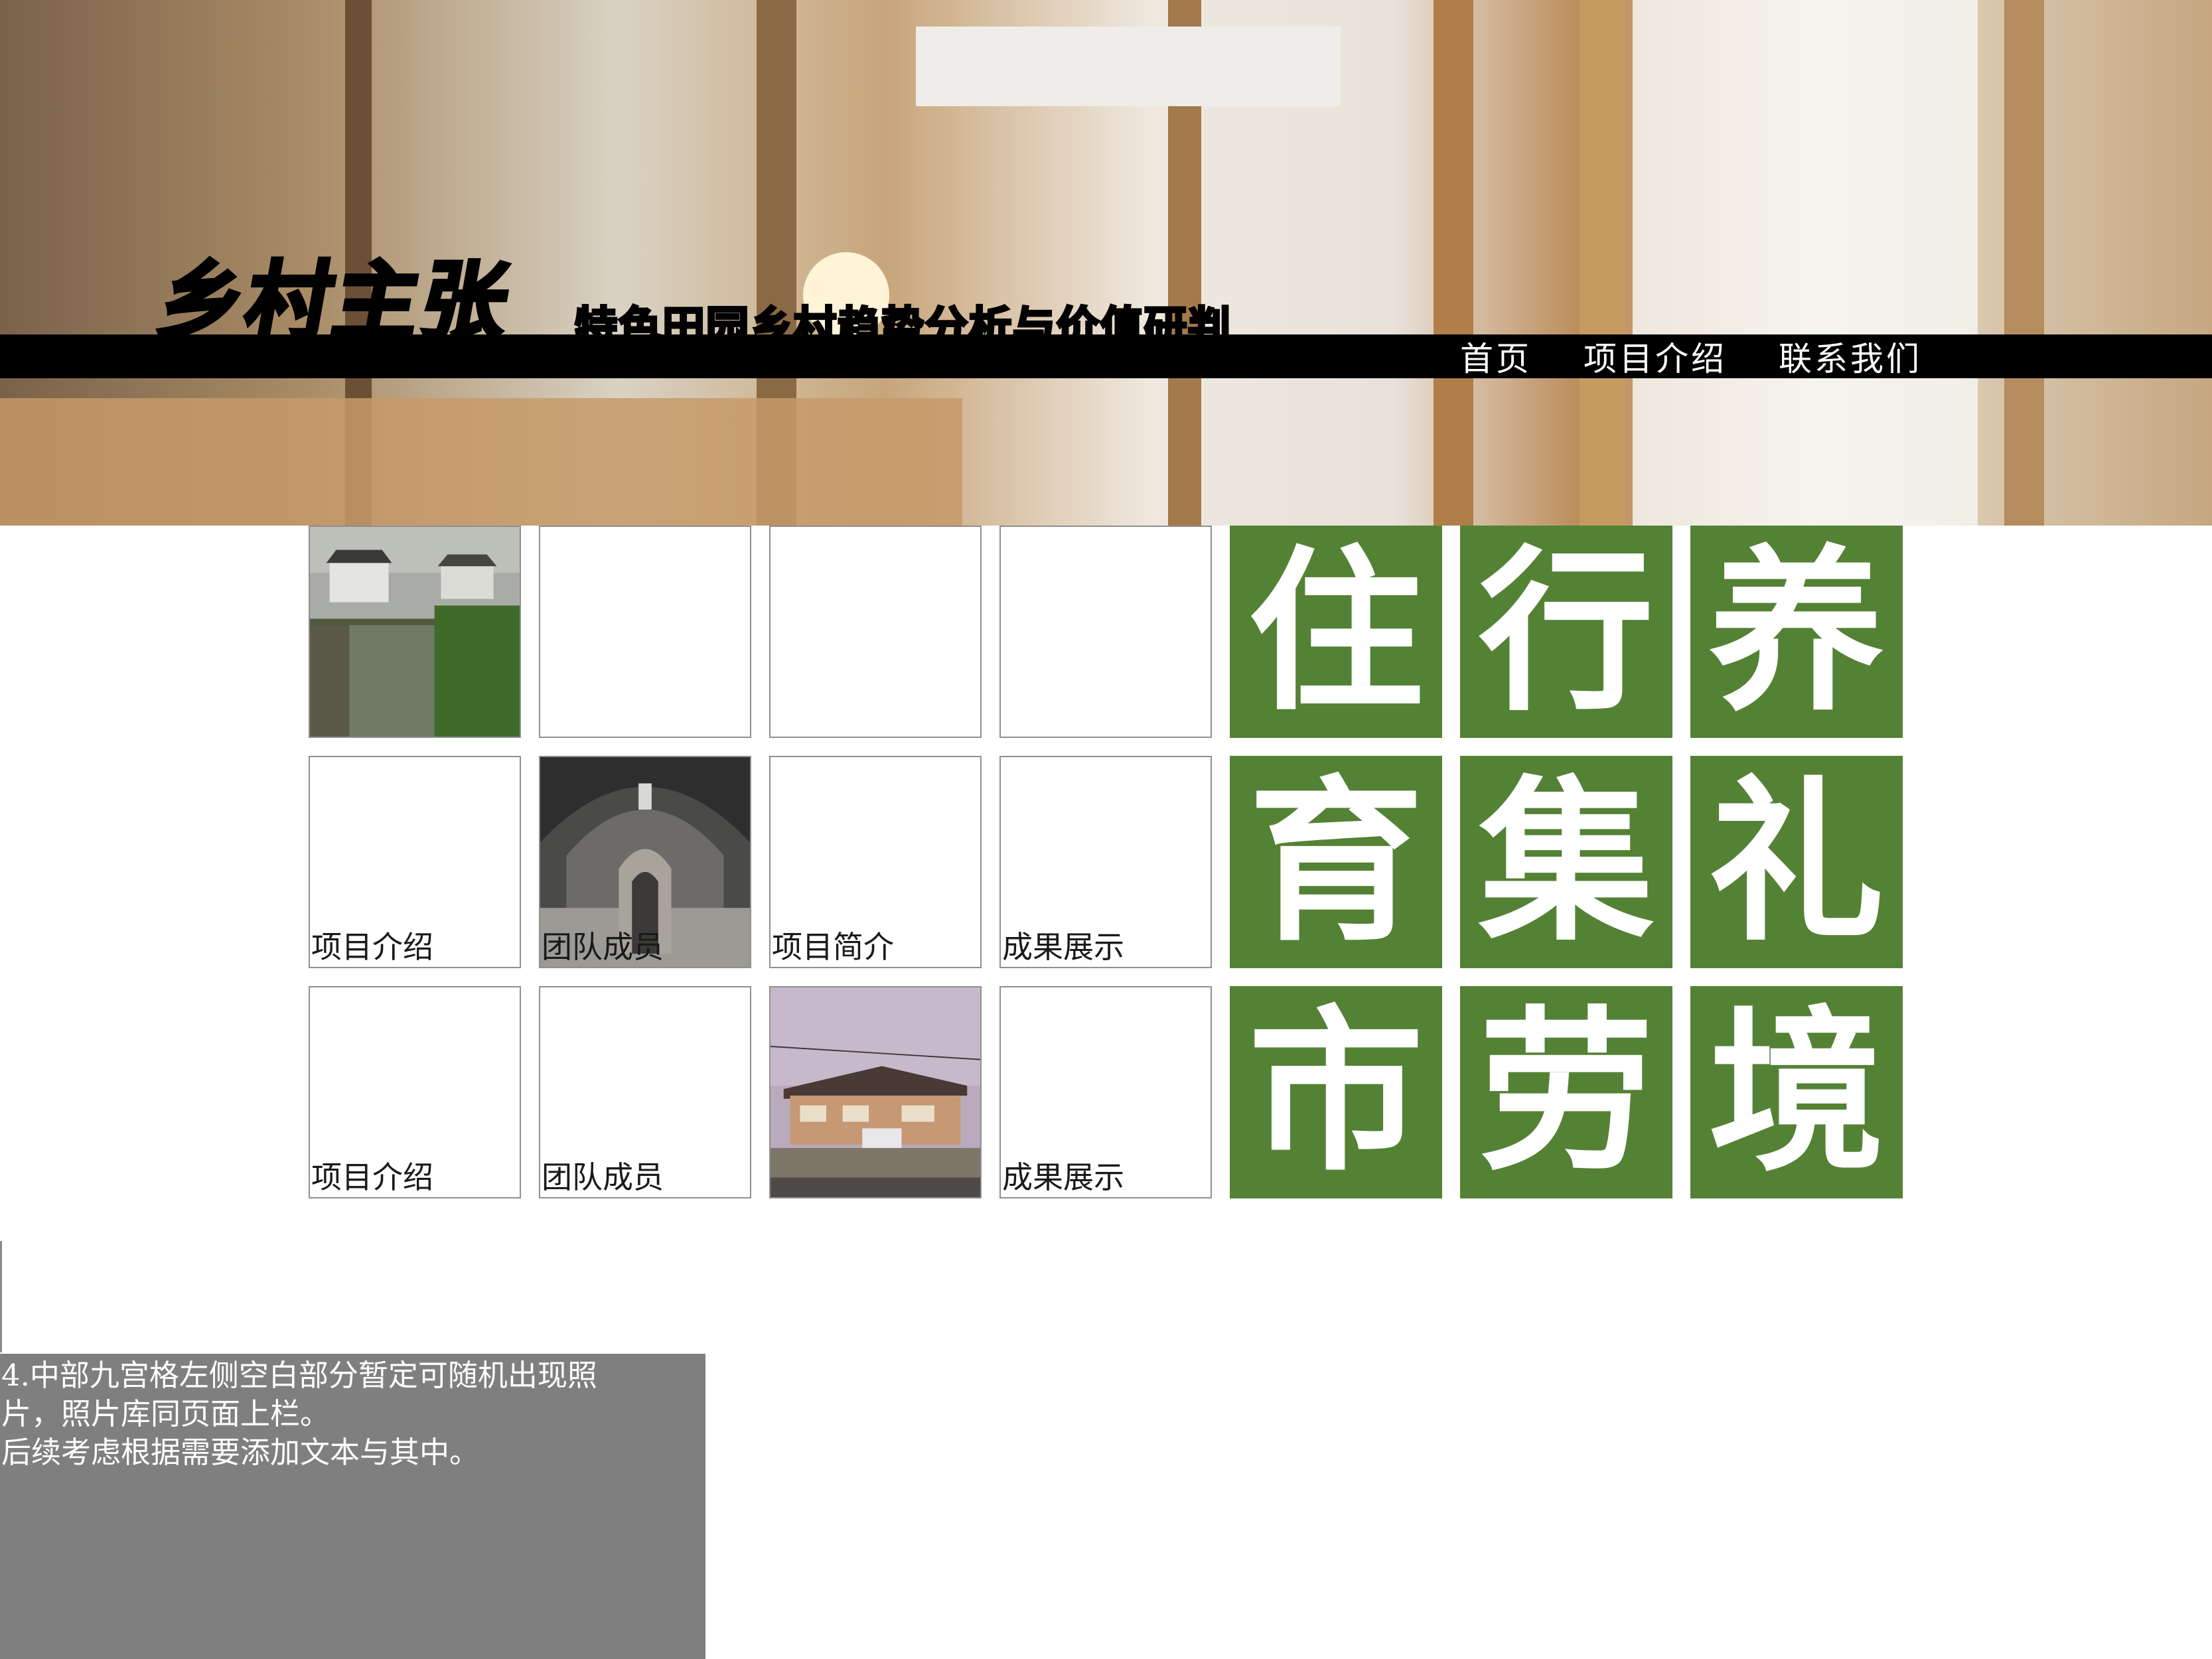 The width and height of the screenshot is (2212, 1659). Describe the element at coordinates (1566, 862) in the screenshot. I see `theme-tile-ji: 集` at that location.